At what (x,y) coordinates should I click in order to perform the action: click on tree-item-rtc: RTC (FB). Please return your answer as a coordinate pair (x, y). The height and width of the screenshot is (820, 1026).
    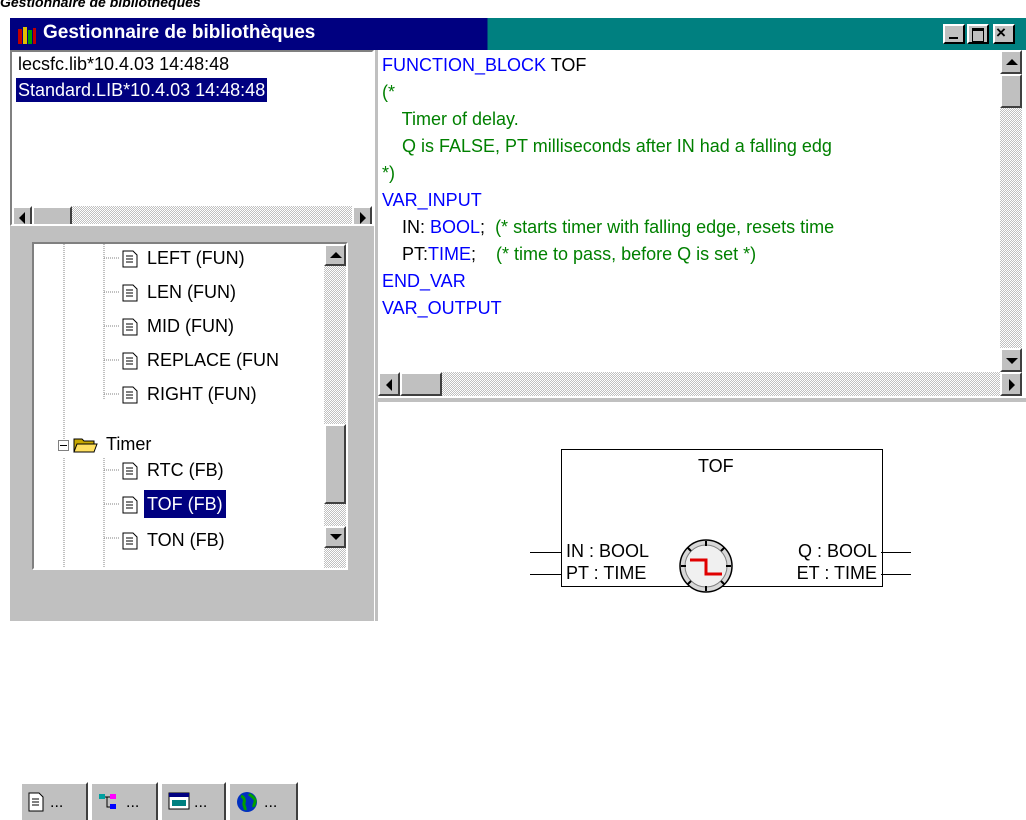
    Looking at the image, I should click on (174, 470).